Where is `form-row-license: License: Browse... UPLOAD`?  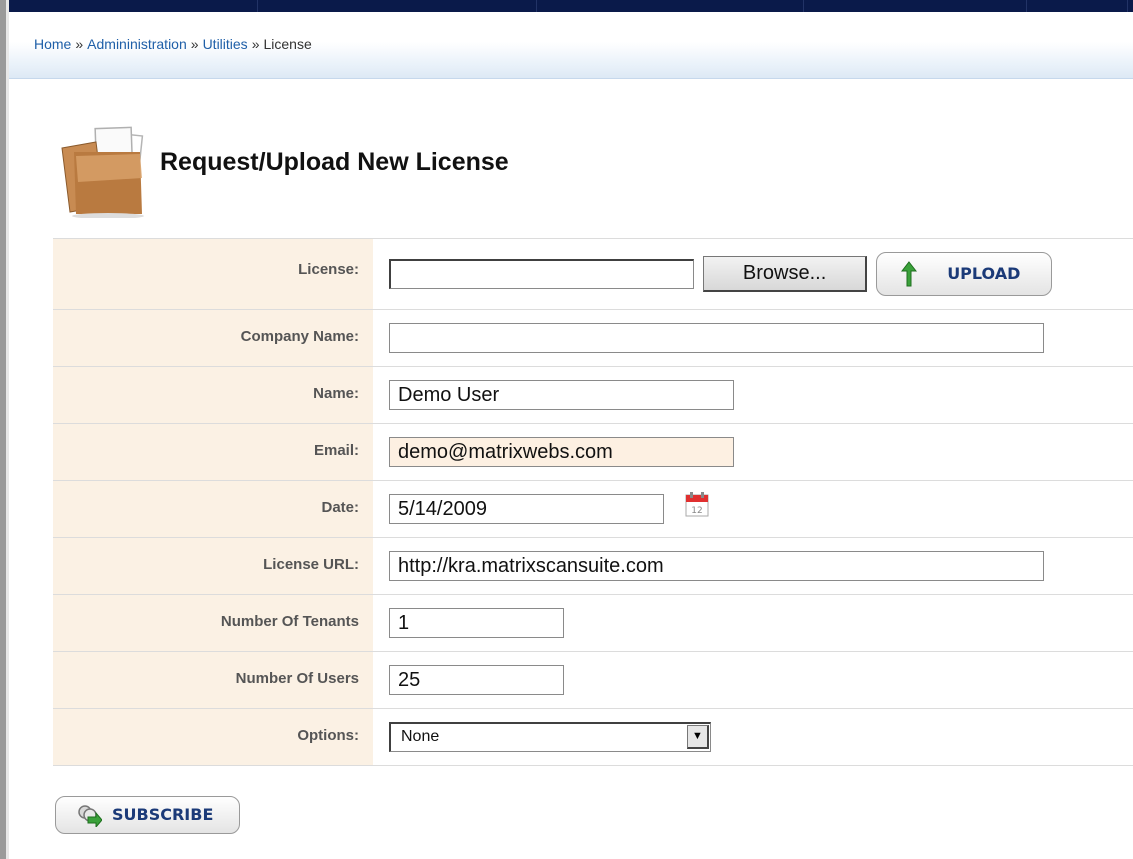 form-row-license: License: Browse... UPLOAD is located at coordinates (593, 274).